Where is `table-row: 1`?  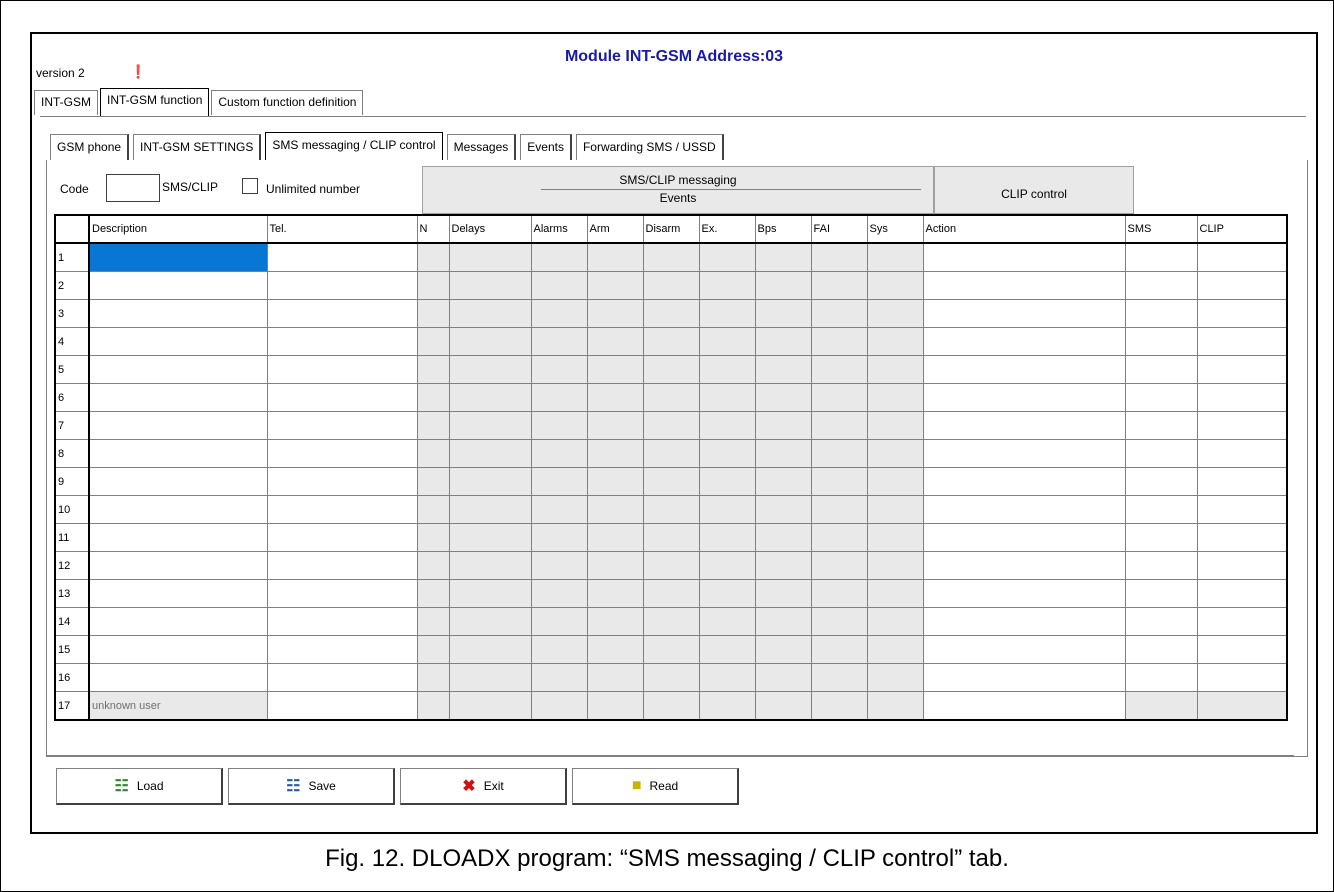
table-row: 1 is located at coordinates (671, 257).